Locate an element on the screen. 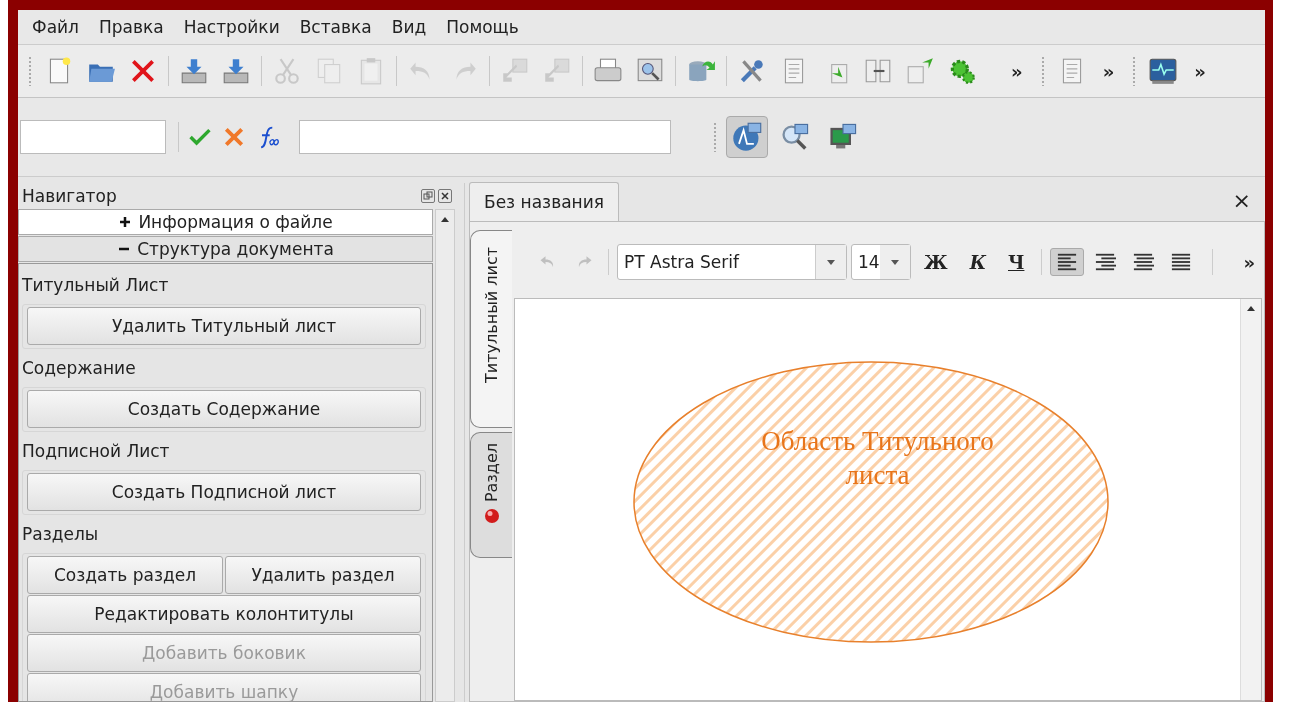  arrow-up-icon is located at coordinates (920, 71).